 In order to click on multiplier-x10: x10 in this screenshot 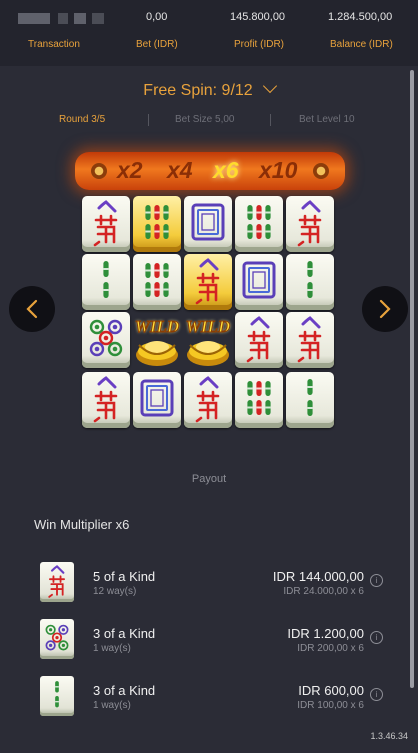, I will do `click(278, 170)`.